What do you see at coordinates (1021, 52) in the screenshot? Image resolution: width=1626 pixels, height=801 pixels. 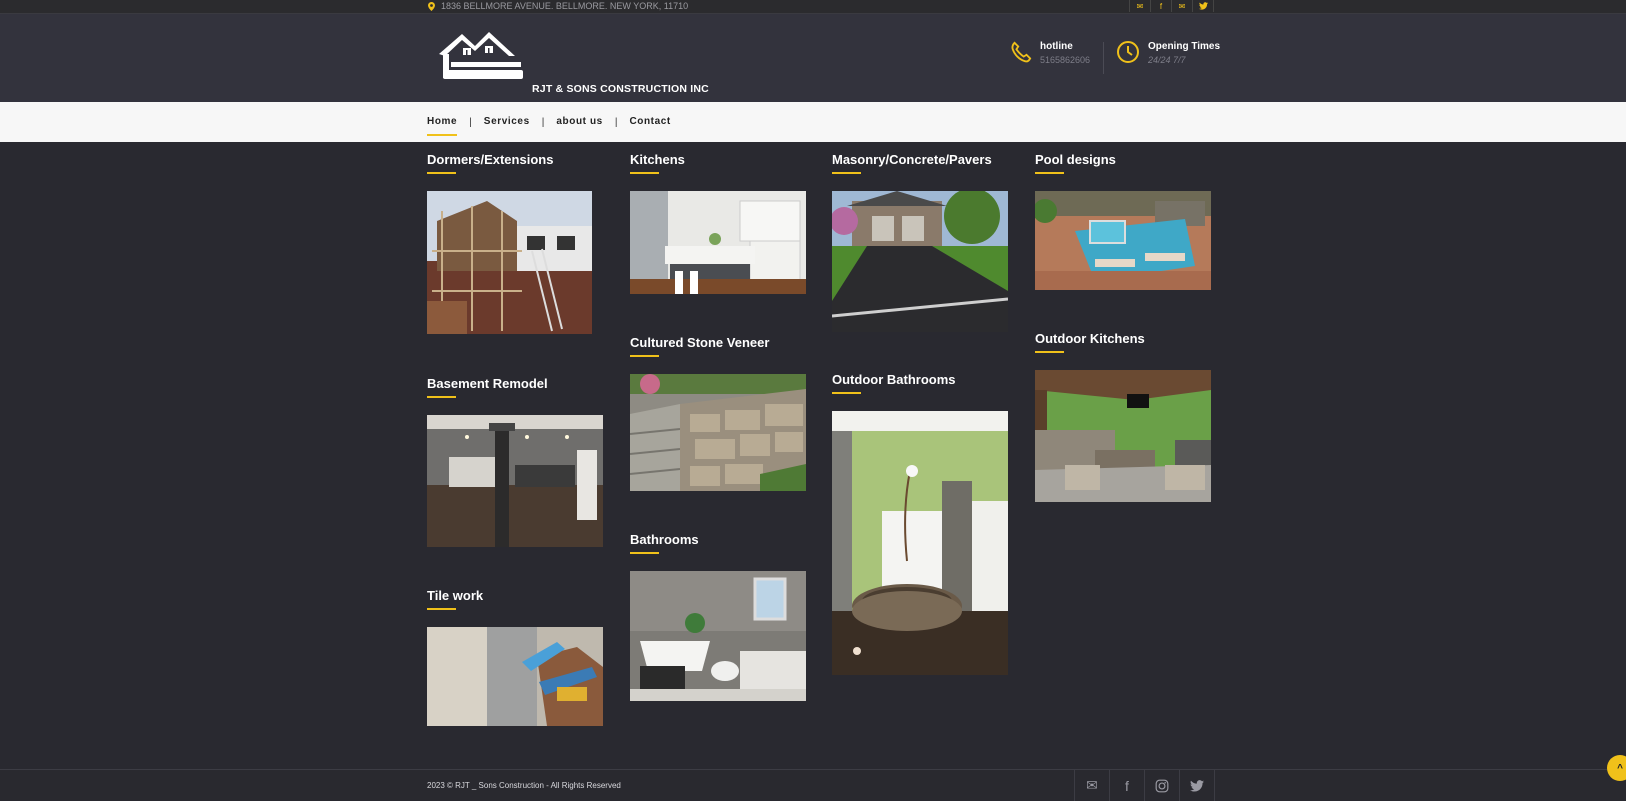 I see `phone-icon` at bounding box center [1021, 52].